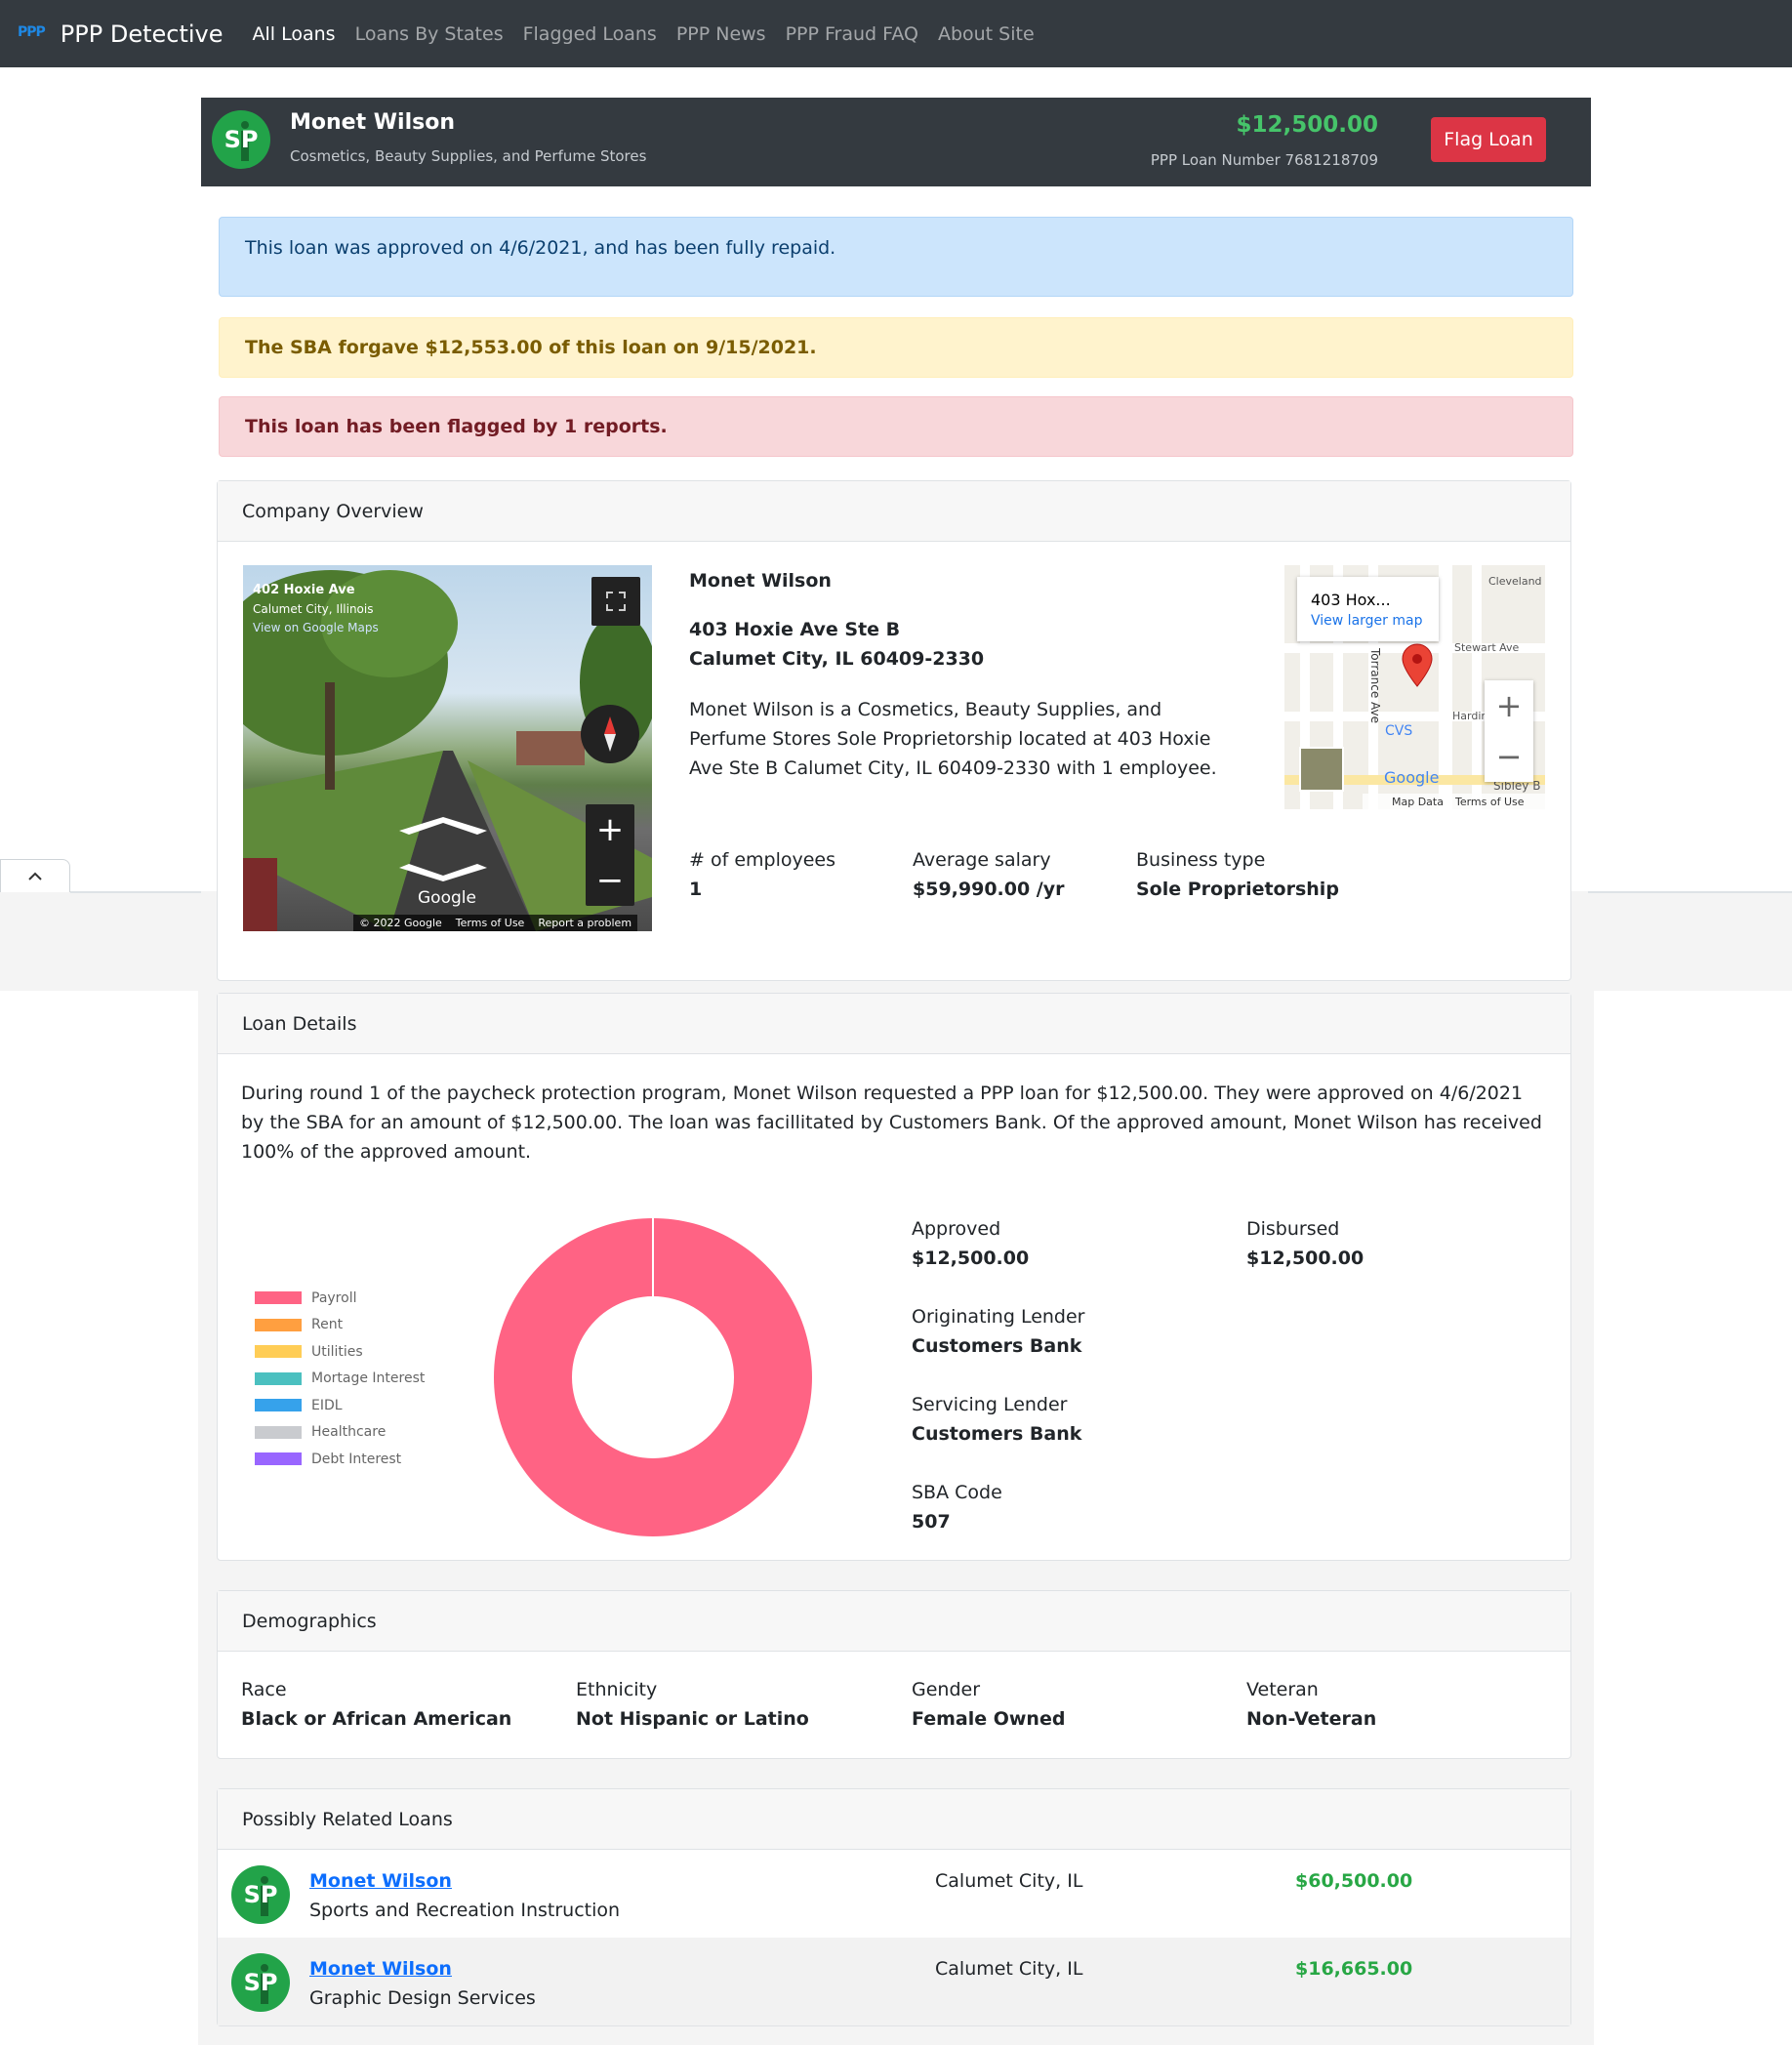 Image resolution: width=1792 pixels, height=2045 pixels. Describe the element at coordinates (1264, 160) in the screenshot. I see `loan-number: PPP Loan Number 7681218709` at that location.